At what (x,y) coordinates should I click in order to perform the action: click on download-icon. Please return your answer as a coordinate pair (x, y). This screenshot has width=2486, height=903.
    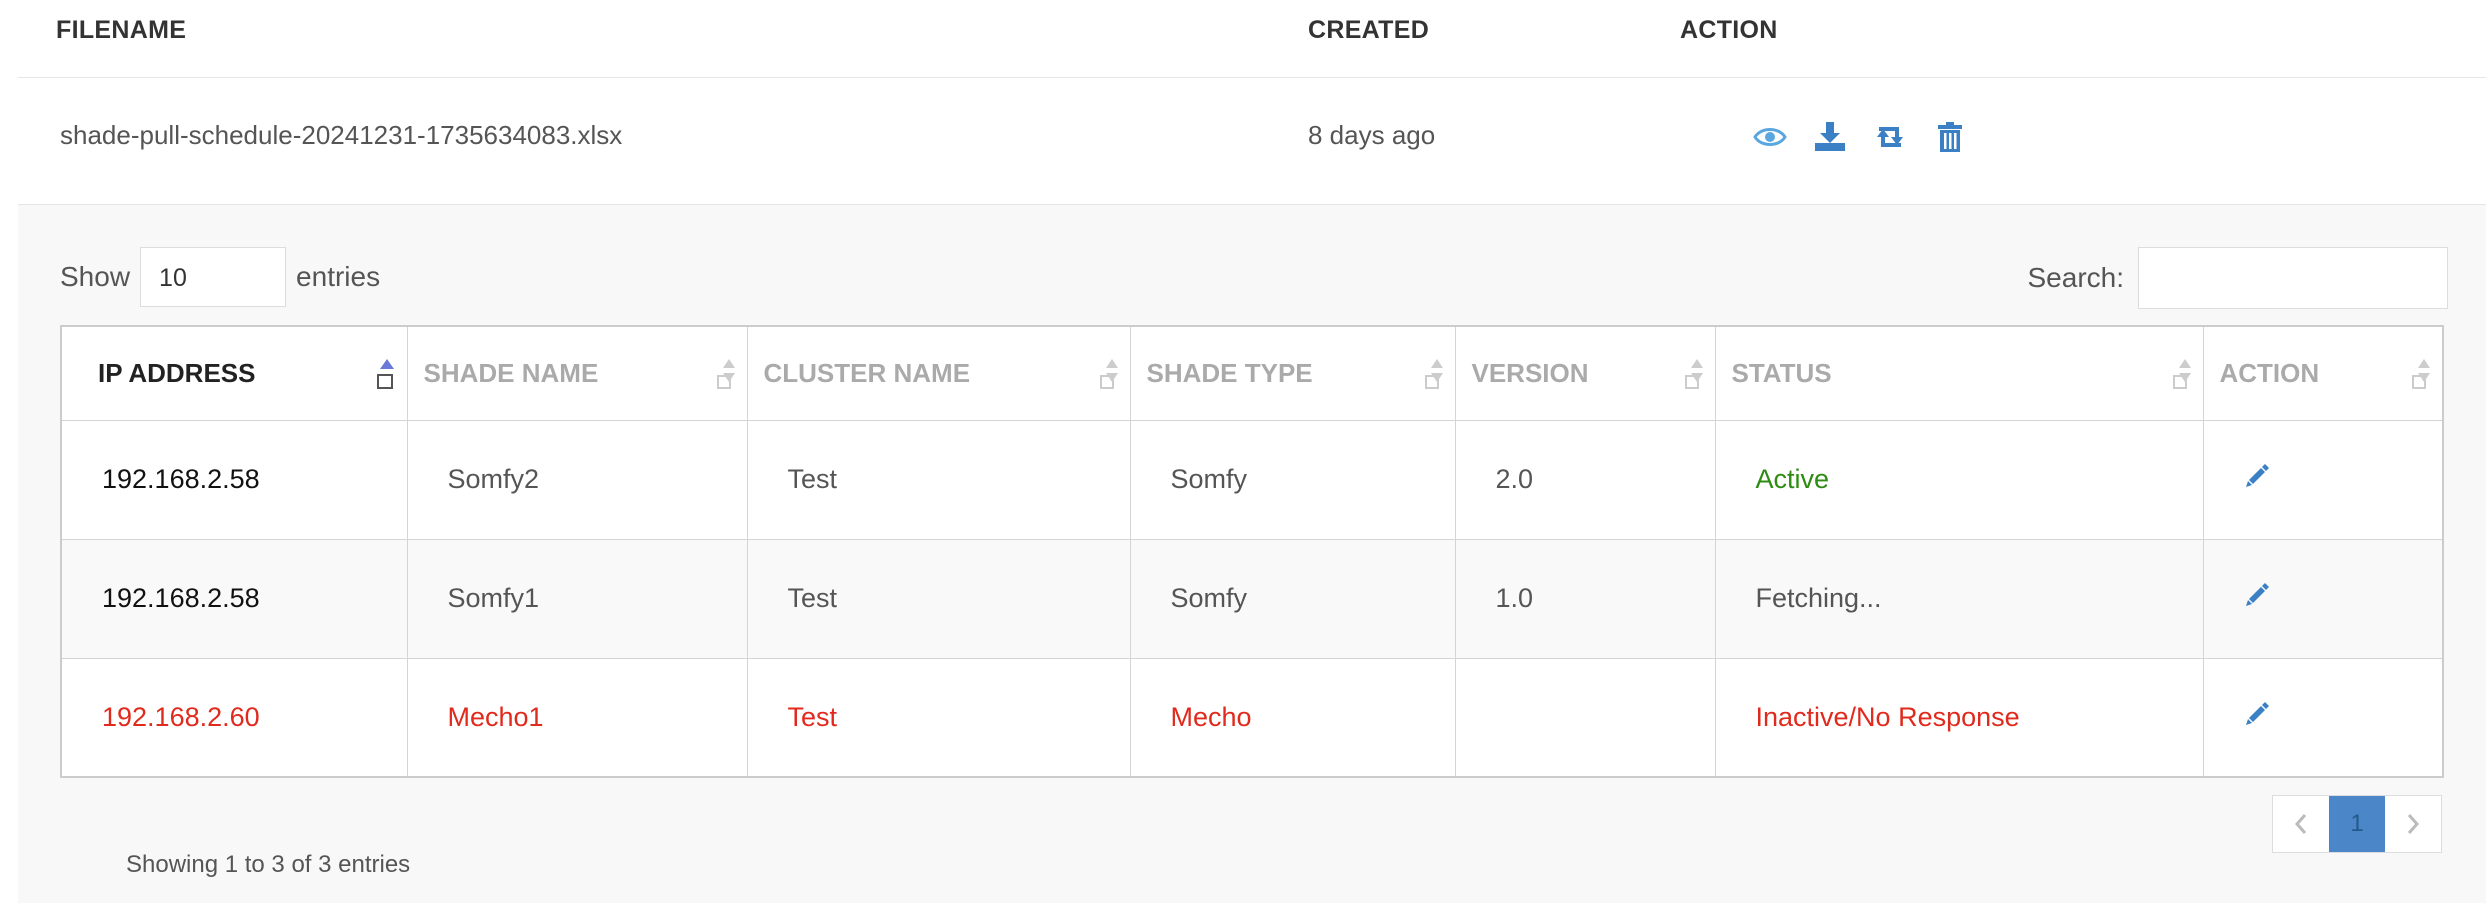
    Looking at the image, I should click on (1830, 137).